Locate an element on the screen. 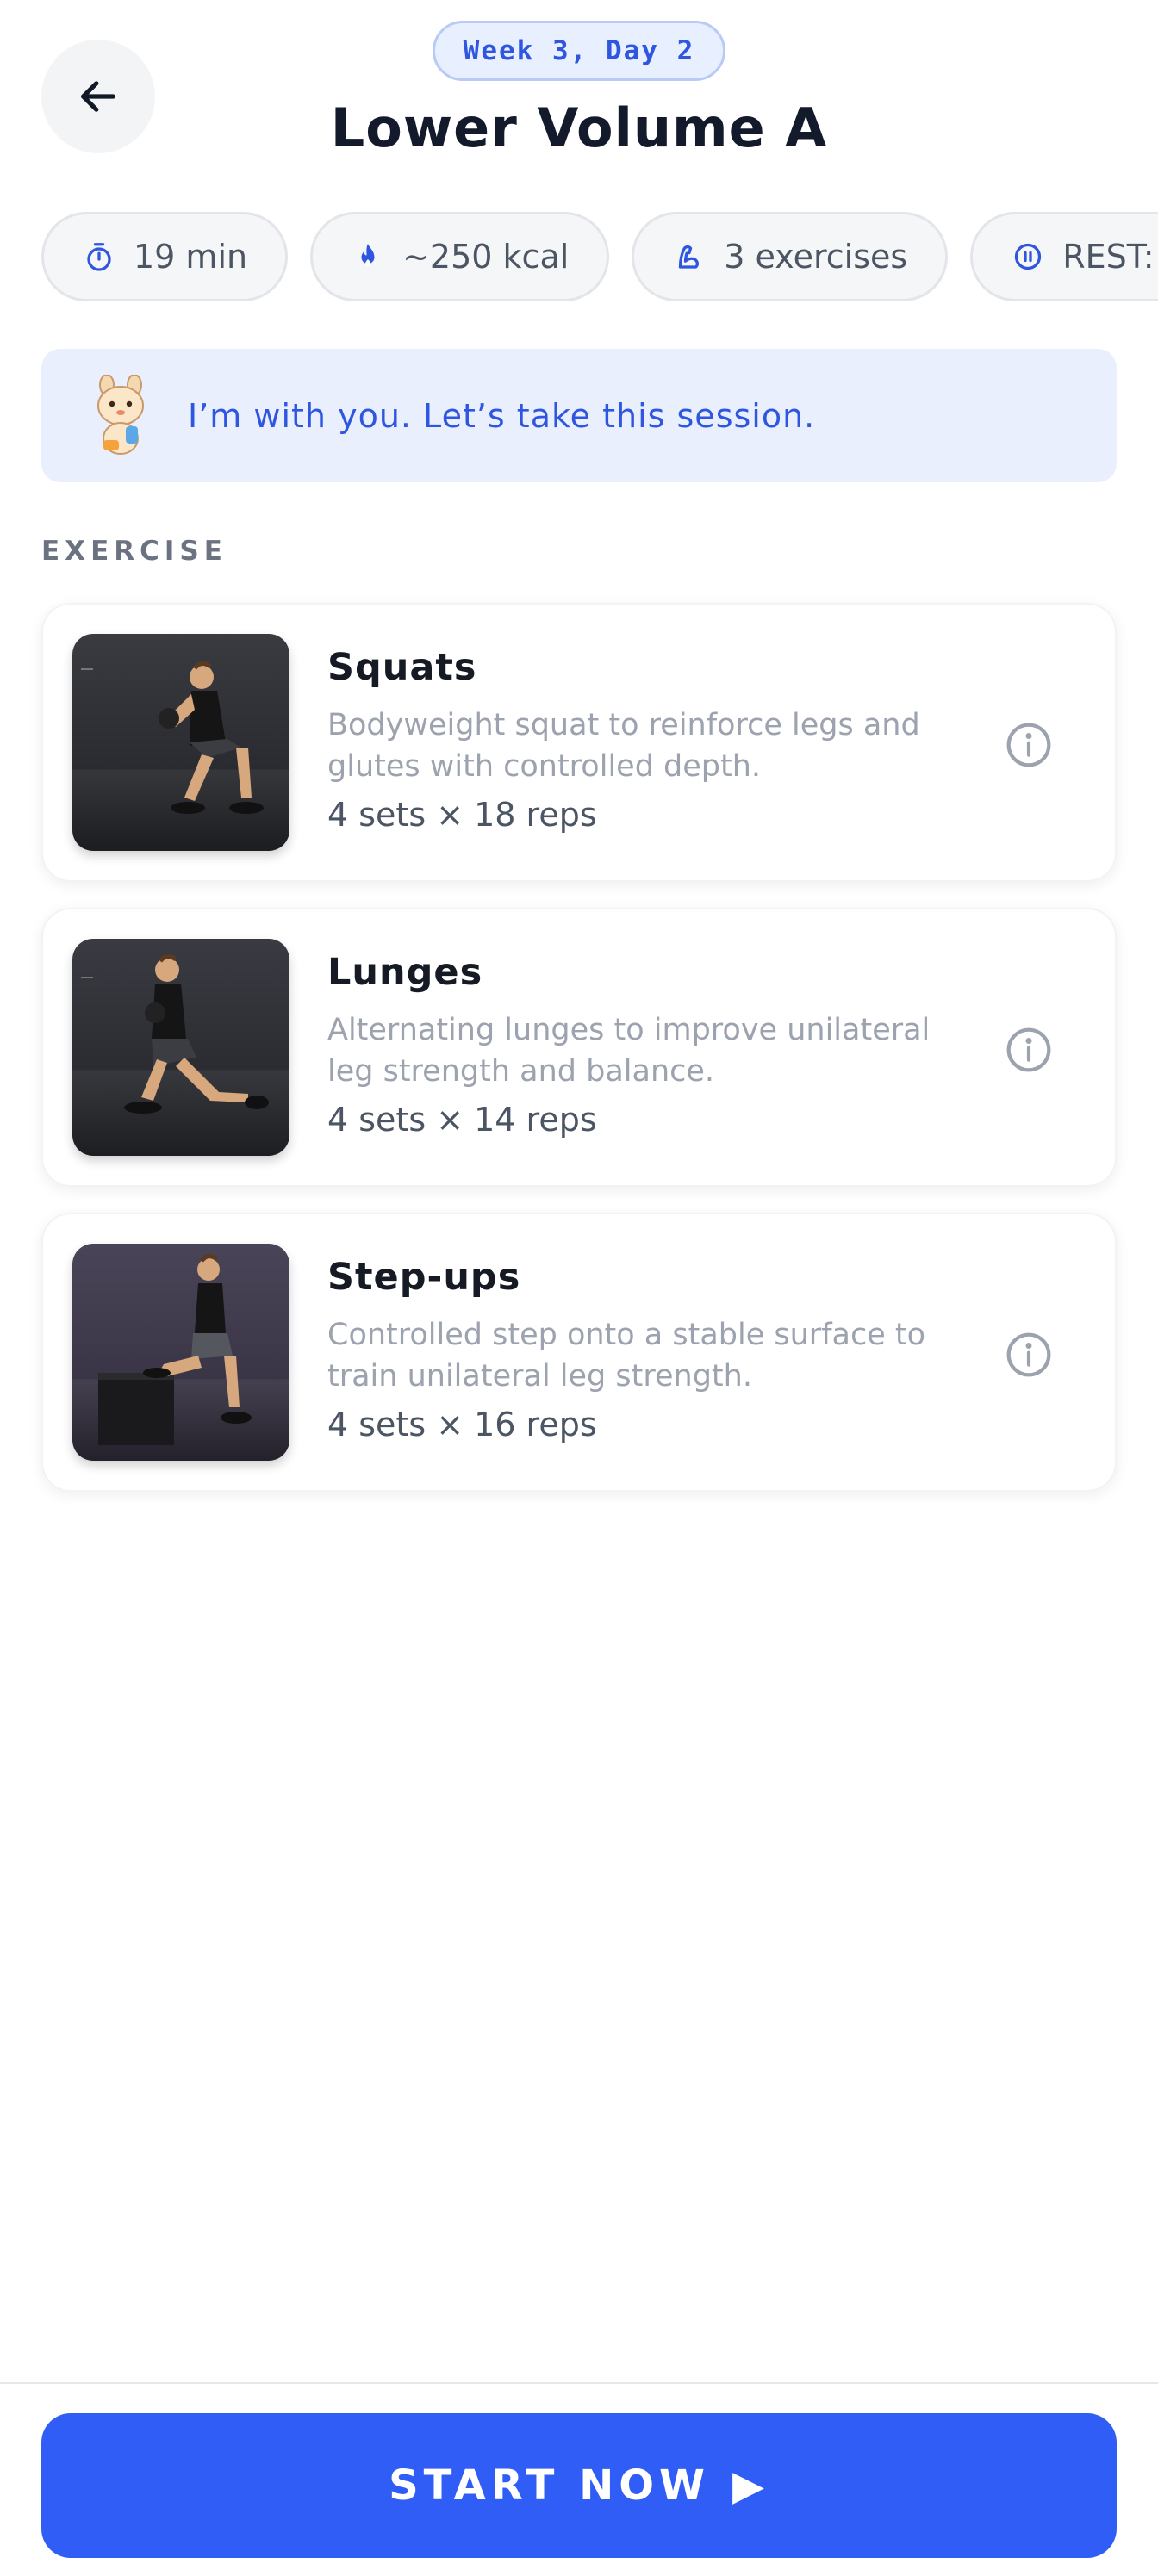 The height and width of the screenshot is (2576, 1158). start-now-label: START NOW is located at coordinates (549, 2485).